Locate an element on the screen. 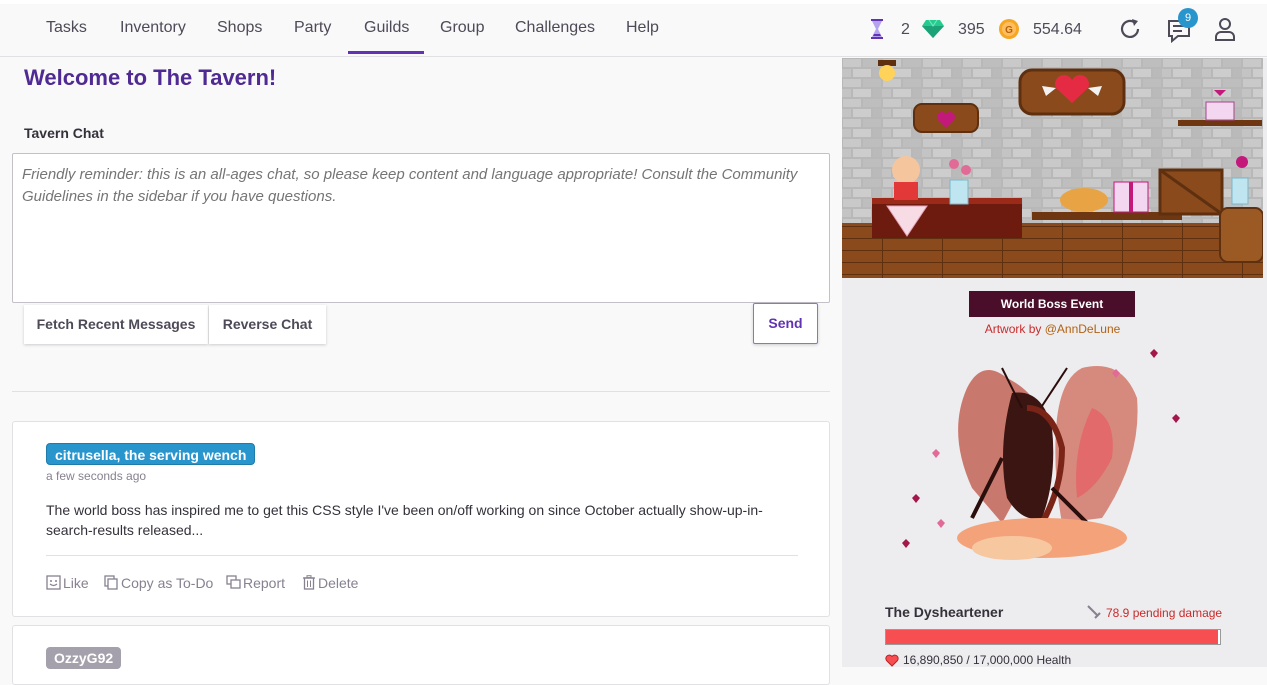 The image size is (1267, 685). boss-health-bar is located at coordinates (1053, 637).